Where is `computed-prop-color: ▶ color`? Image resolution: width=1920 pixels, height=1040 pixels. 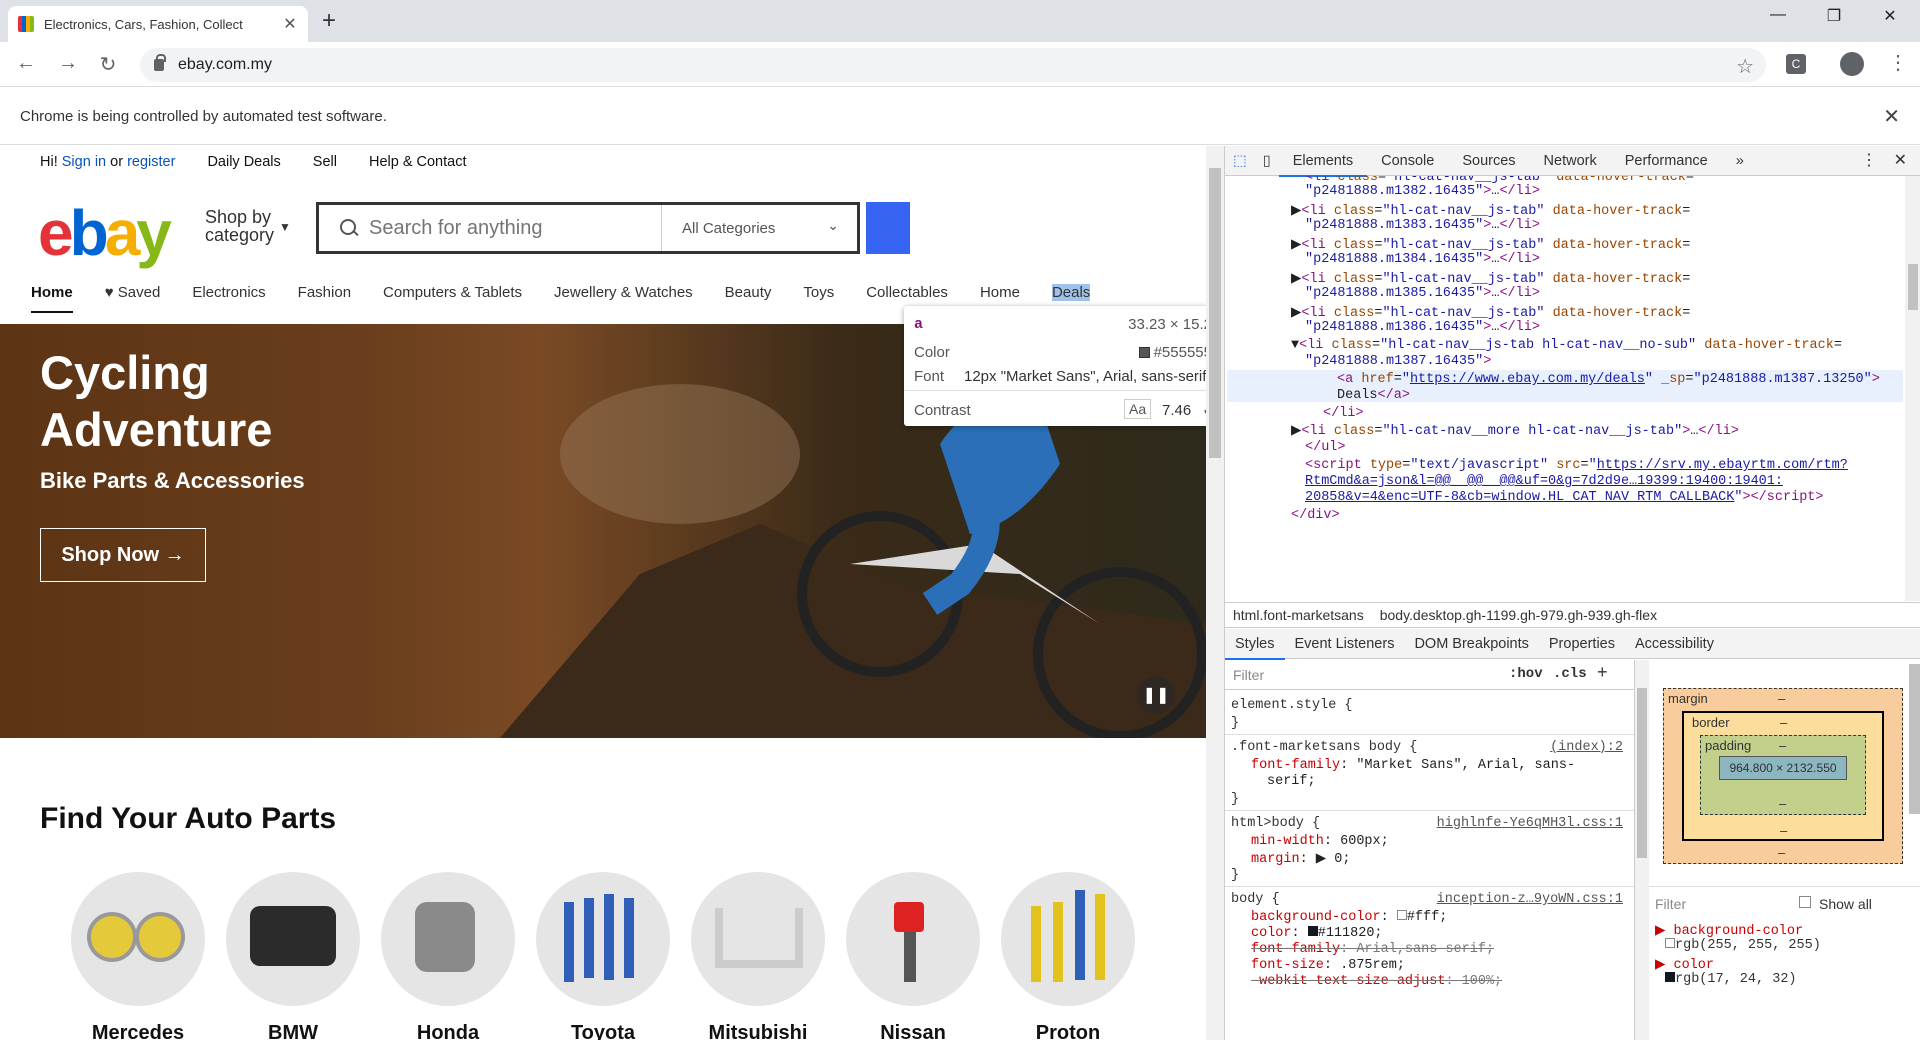 computed-prop-color: ▶ color is located at coordinates (1684, 964).